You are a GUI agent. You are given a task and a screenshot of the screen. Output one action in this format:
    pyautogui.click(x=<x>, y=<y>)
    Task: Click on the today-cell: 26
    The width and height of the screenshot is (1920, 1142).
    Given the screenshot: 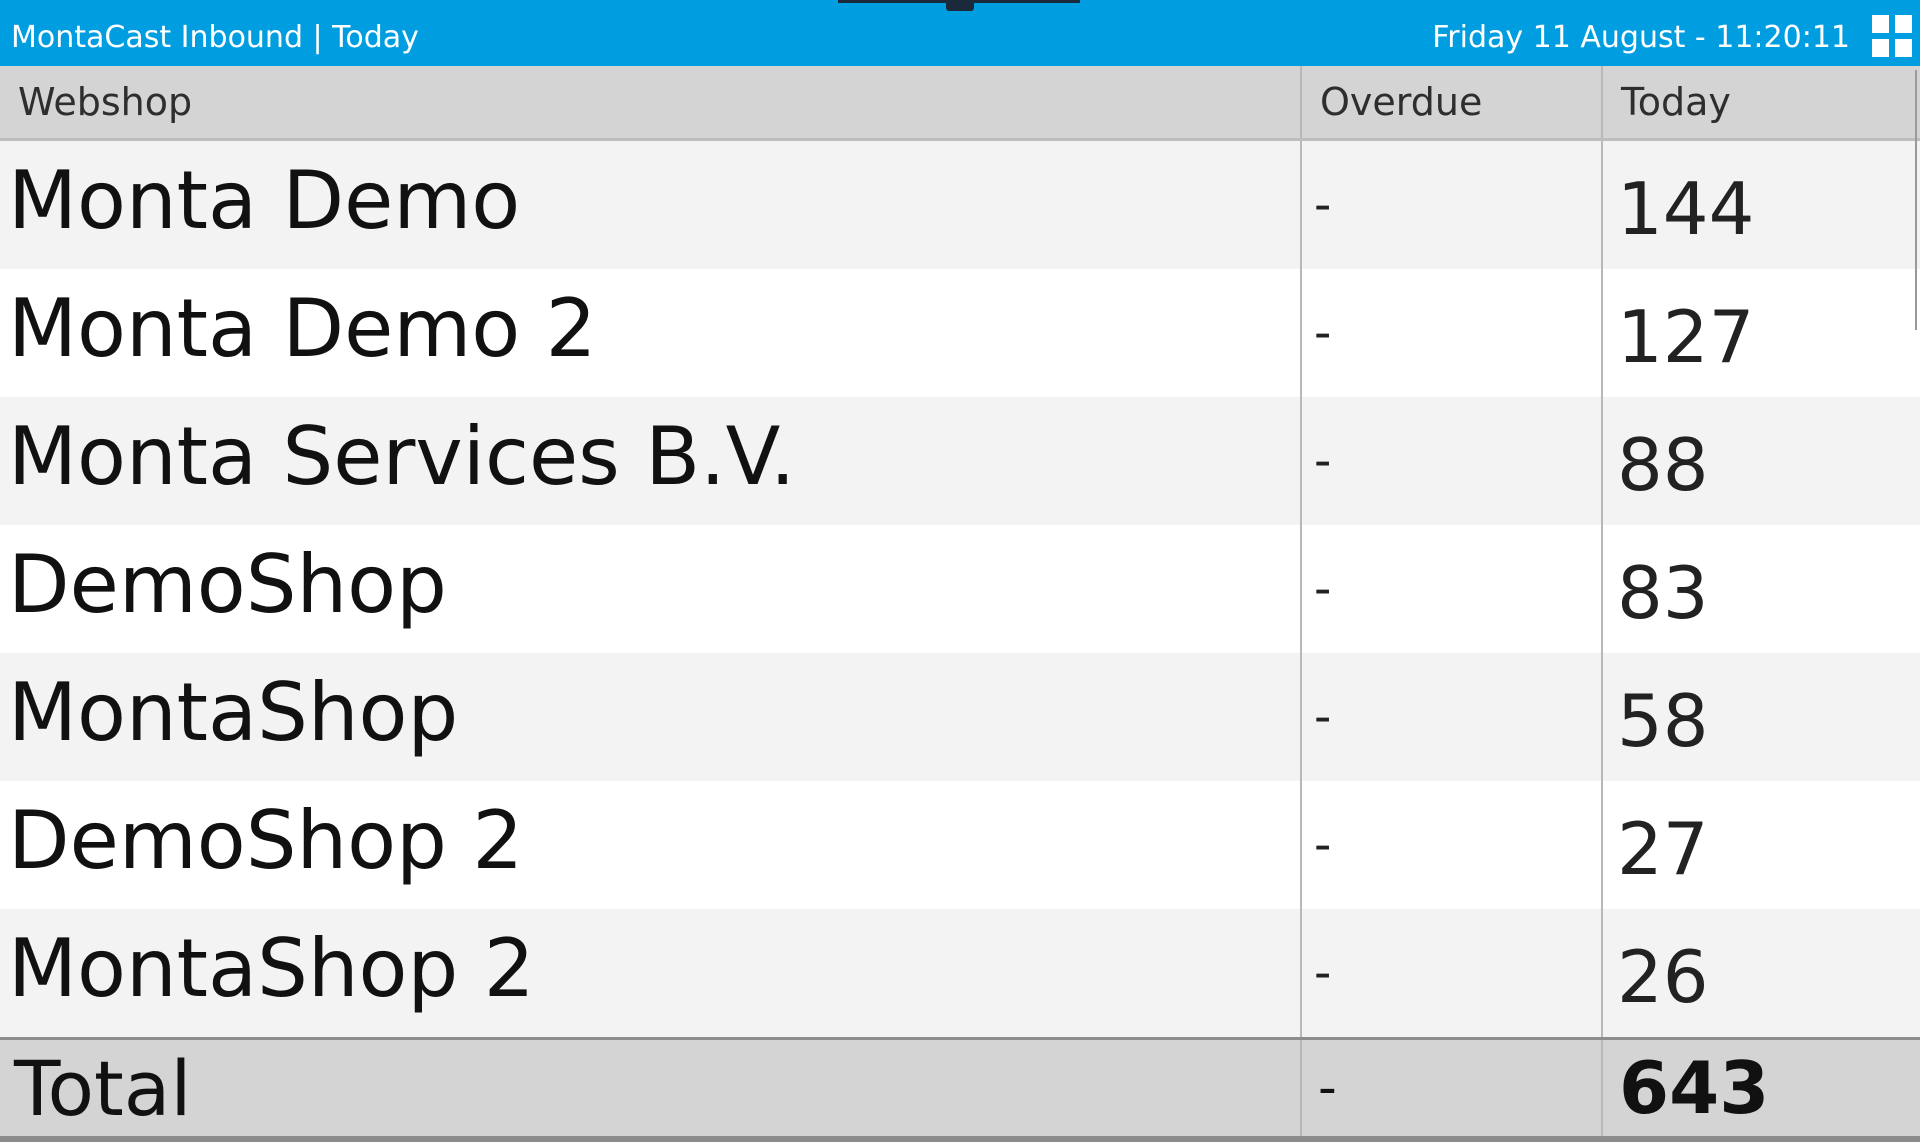 What is the action you would take?
    pyautogui.click(x=1760, y=974)
    